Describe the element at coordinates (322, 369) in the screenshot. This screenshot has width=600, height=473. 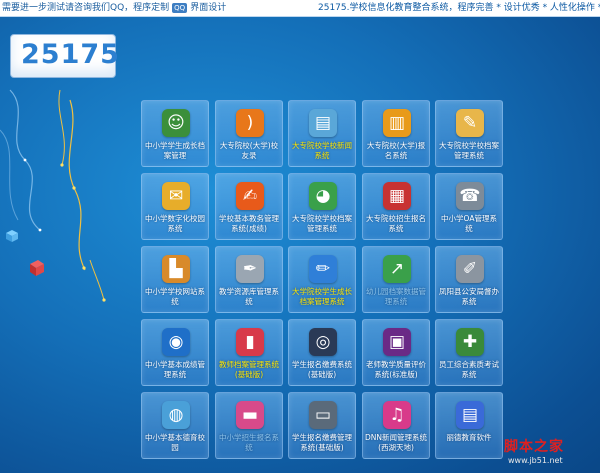
I see `app-tile-label: 学生报名缴费系统(基础版)` at that location.